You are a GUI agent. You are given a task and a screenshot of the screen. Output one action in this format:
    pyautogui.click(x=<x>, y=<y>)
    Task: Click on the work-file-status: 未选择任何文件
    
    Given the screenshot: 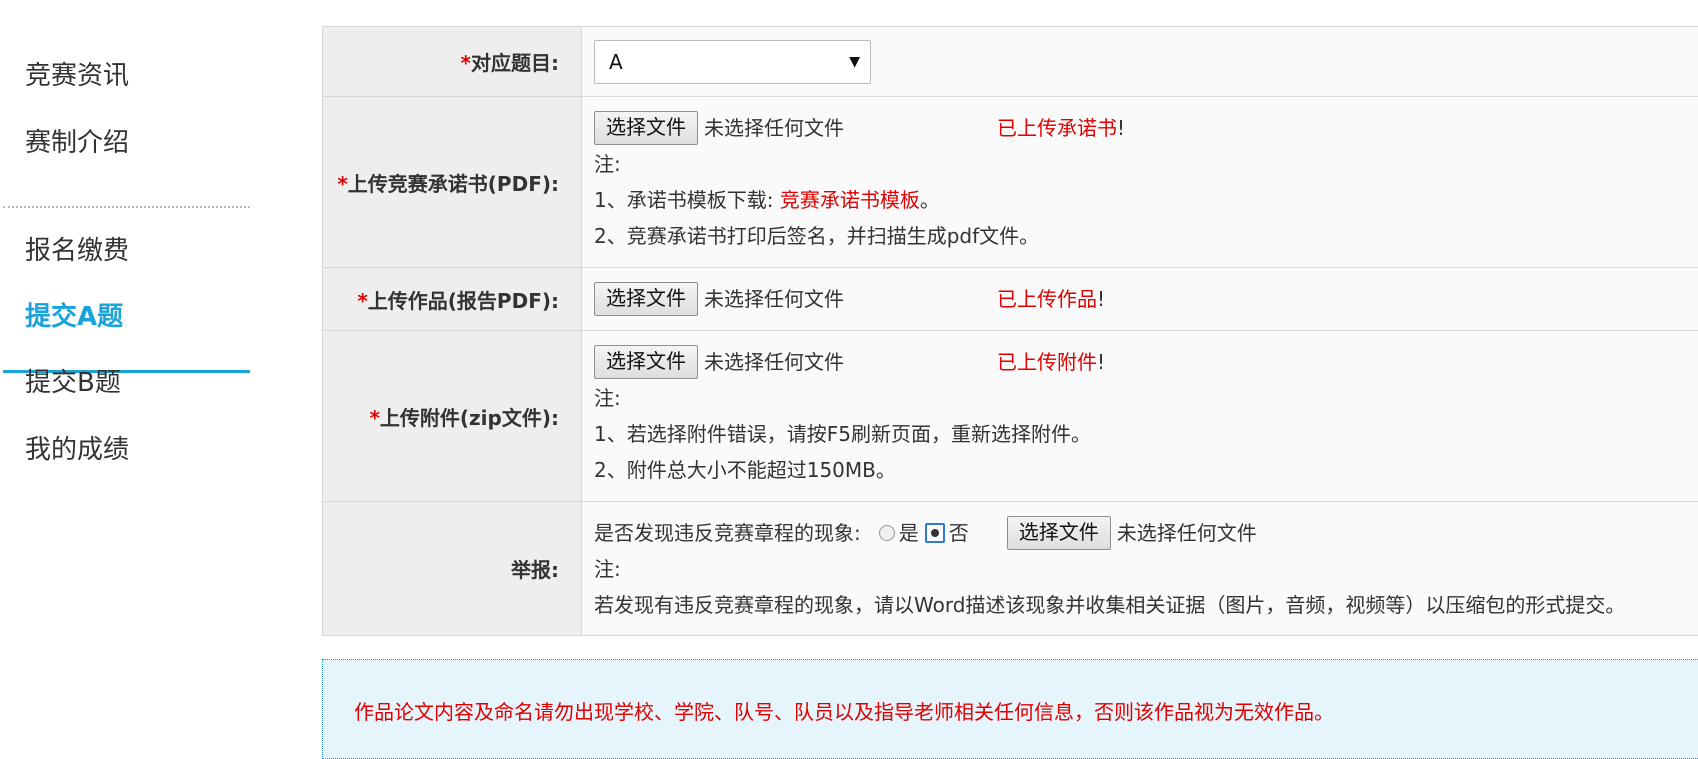 What is the action you would take?
    pyautogui.click(x=850, y=299)
    